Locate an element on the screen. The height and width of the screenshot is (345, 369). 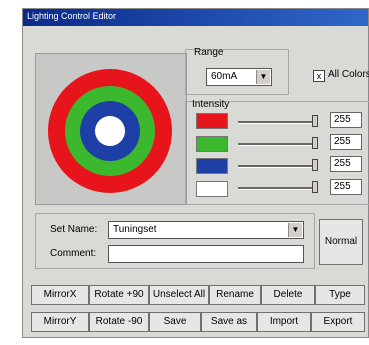
window-title: Lighting Control Editor is located at coordinates (72, 16).